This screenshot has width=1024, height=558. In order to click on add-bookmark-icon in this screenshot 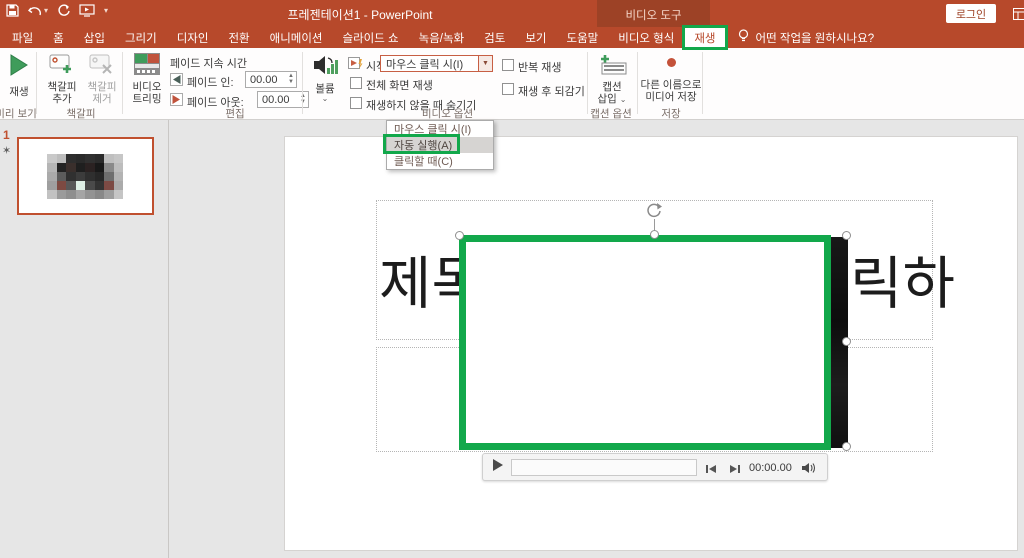, I will do `click(62, 66)`.